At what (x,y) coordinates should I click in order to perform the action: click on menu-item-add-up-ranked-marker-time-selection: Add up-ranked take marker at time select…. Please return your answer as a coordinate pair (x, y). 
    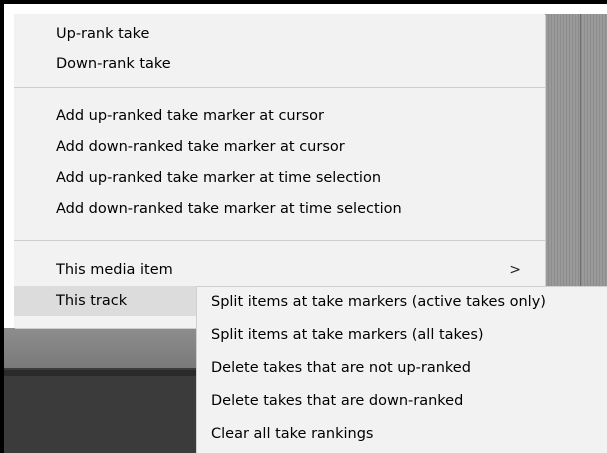
    Looking at the image, I should click on (279, 178).